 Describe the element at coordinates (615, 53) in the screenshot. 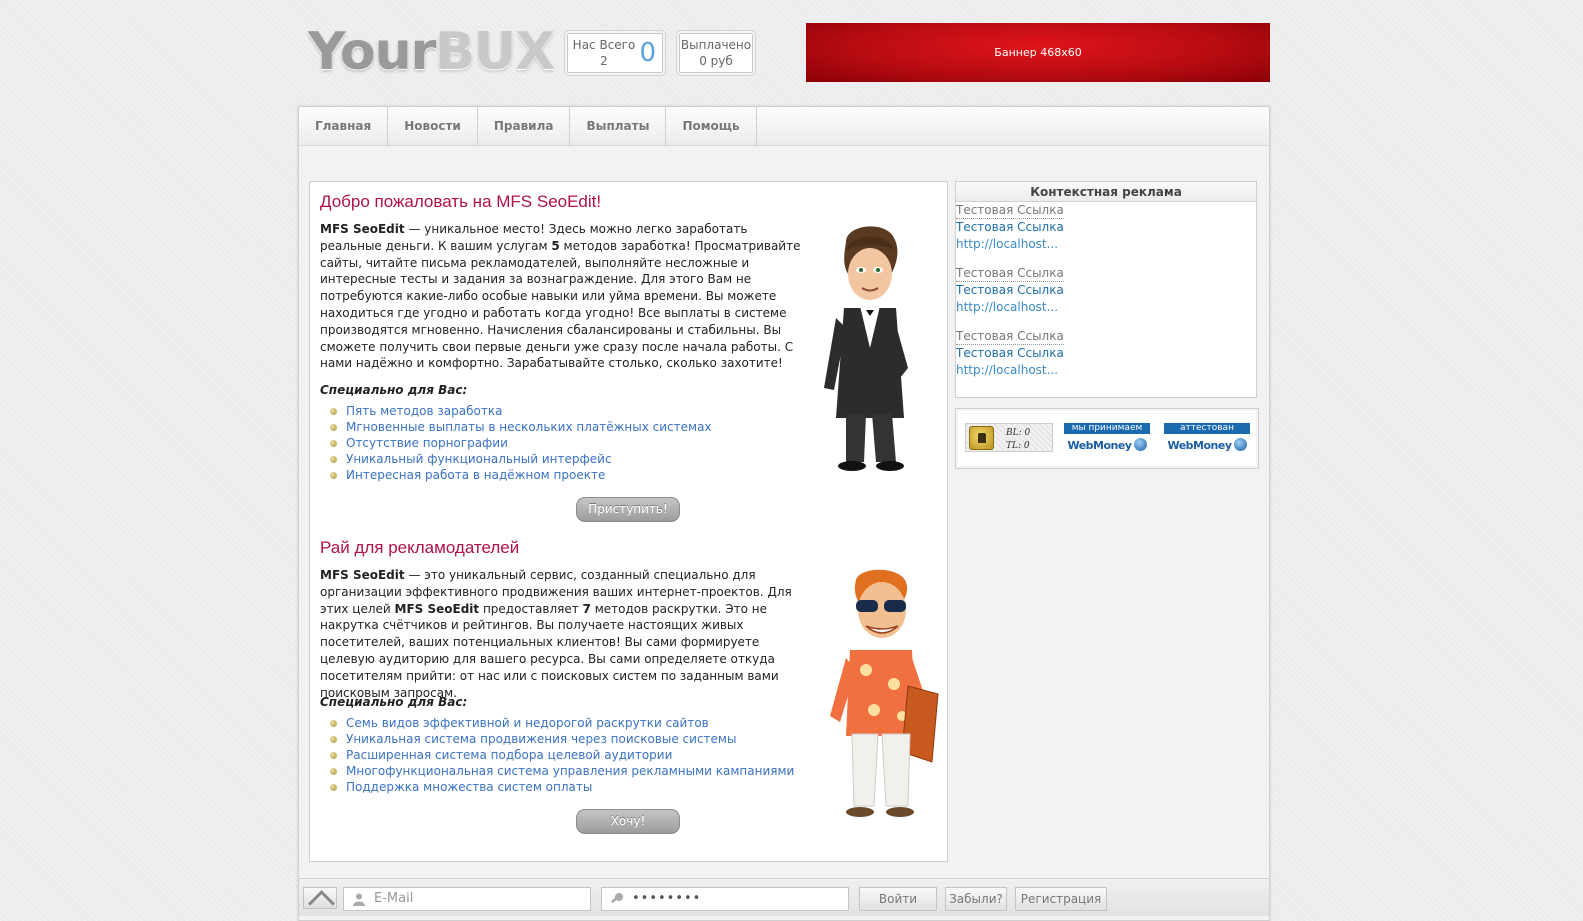

I see `stat-total-users: Нас Всего 2 0` at that location.